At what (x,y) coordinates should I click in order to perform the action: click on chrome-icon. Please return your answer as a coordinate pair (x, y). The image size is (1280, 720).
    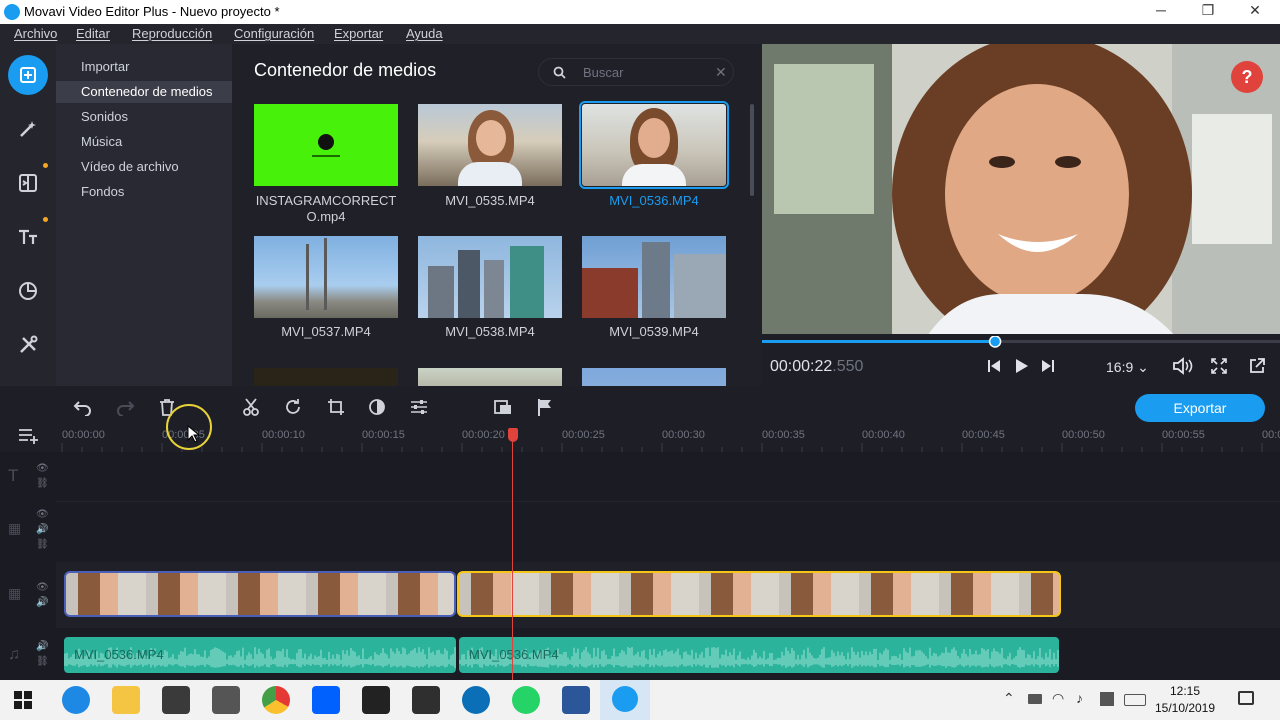
    Looking at the image, I should click on (276, 700).